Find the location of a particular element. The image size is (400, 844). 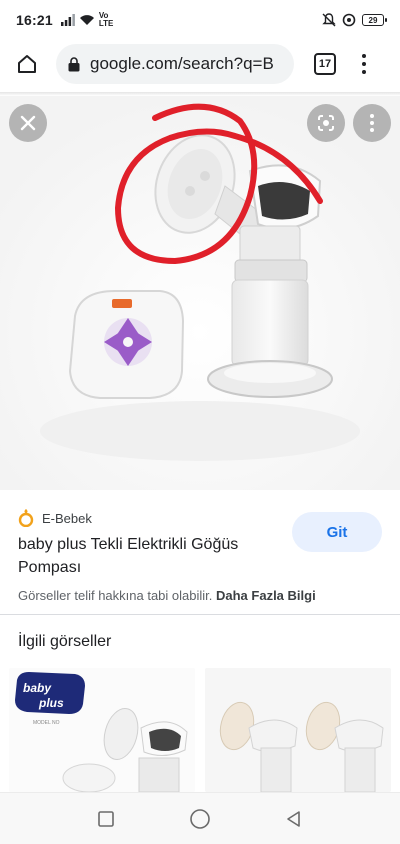

status-right-icons: 29 is located at coordinates (354, 20).